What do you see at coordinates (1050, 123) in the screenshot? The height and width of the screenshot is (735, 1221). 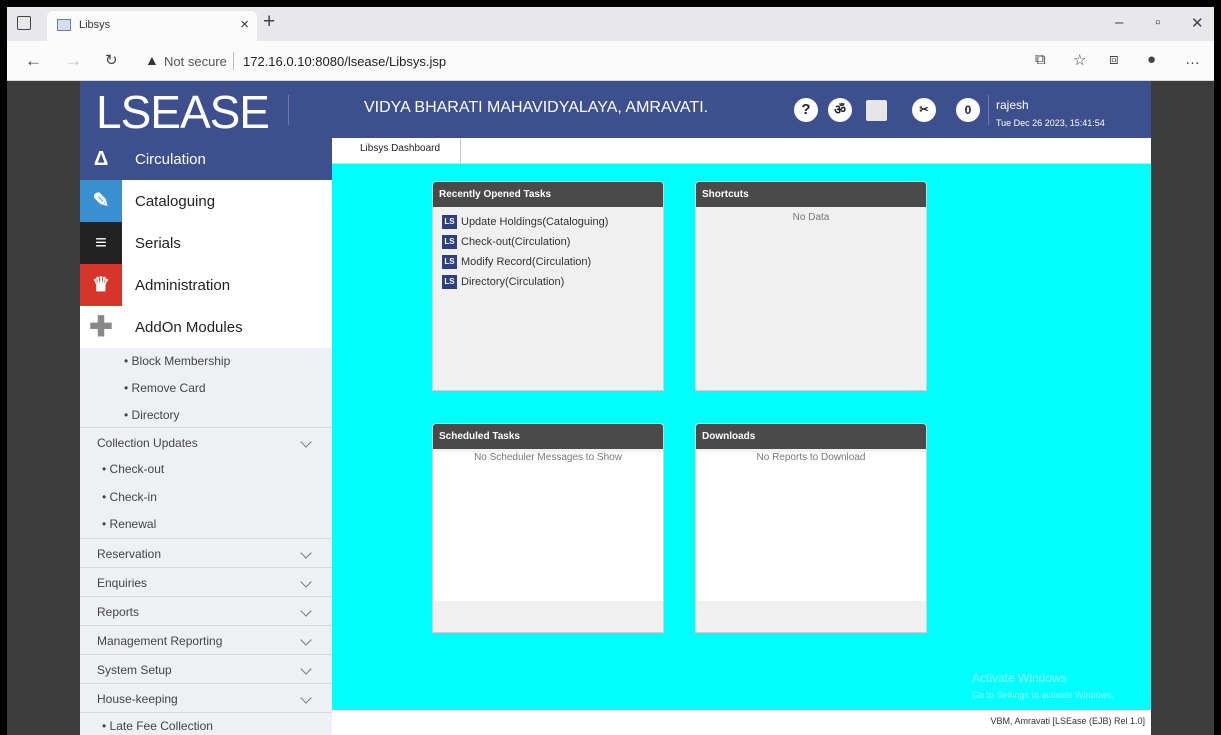 I see `datetime: Tue Dec 26 2023, 15:41:54` at bounding box center [1050, 123].